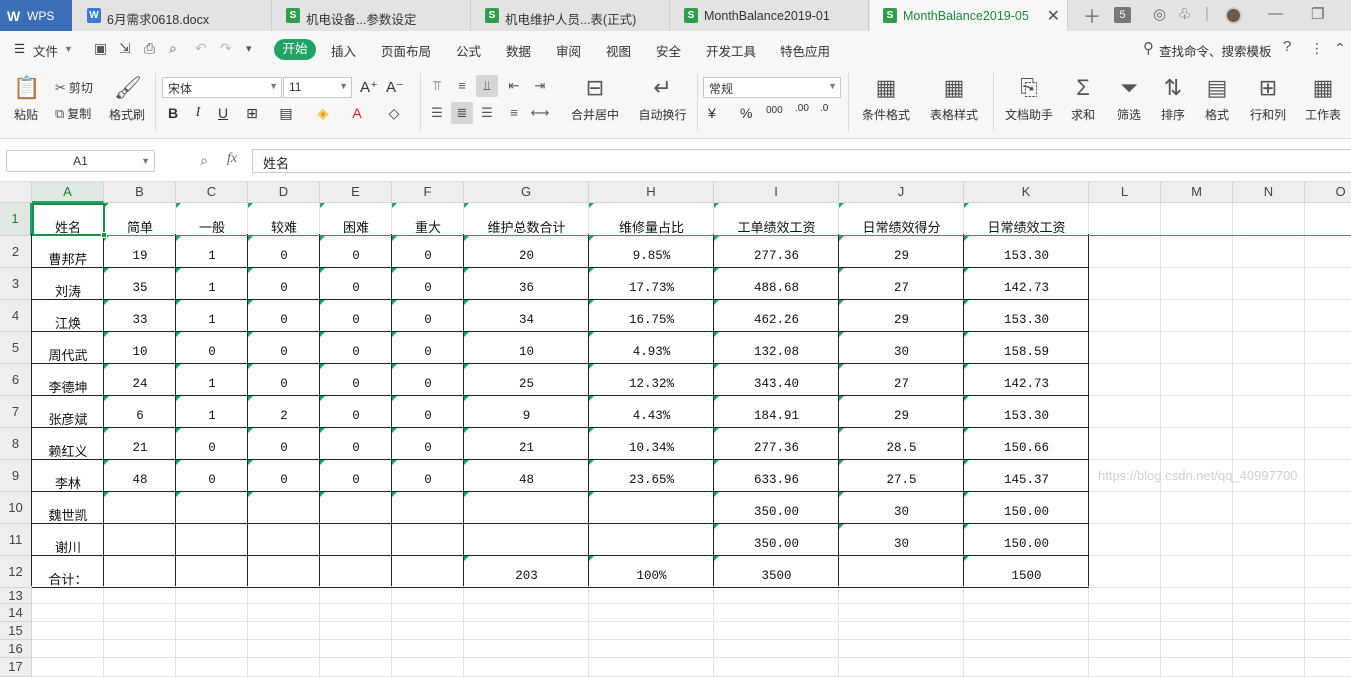 The image size is (1351, 677). I want to click on row-header: 10, so click(16, 508).